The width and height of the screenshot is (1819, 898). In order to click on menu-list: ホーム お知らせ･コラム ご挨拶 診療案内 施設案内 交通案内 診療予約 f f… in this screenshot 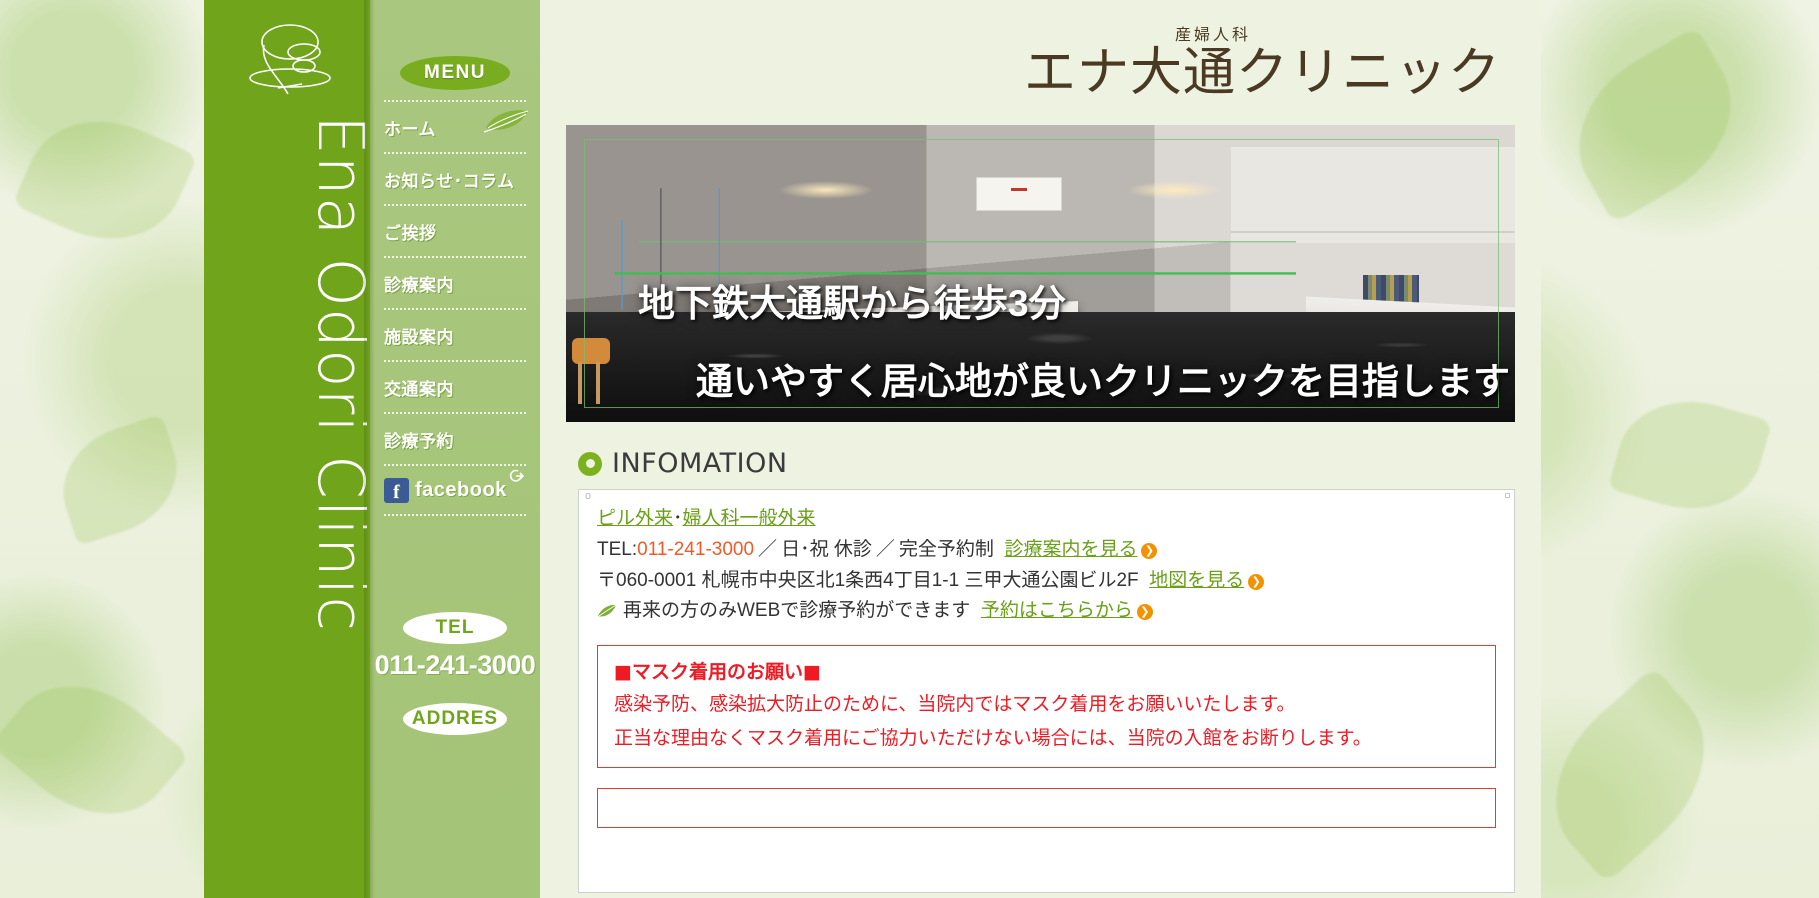, I will do `click(455, 308)`.